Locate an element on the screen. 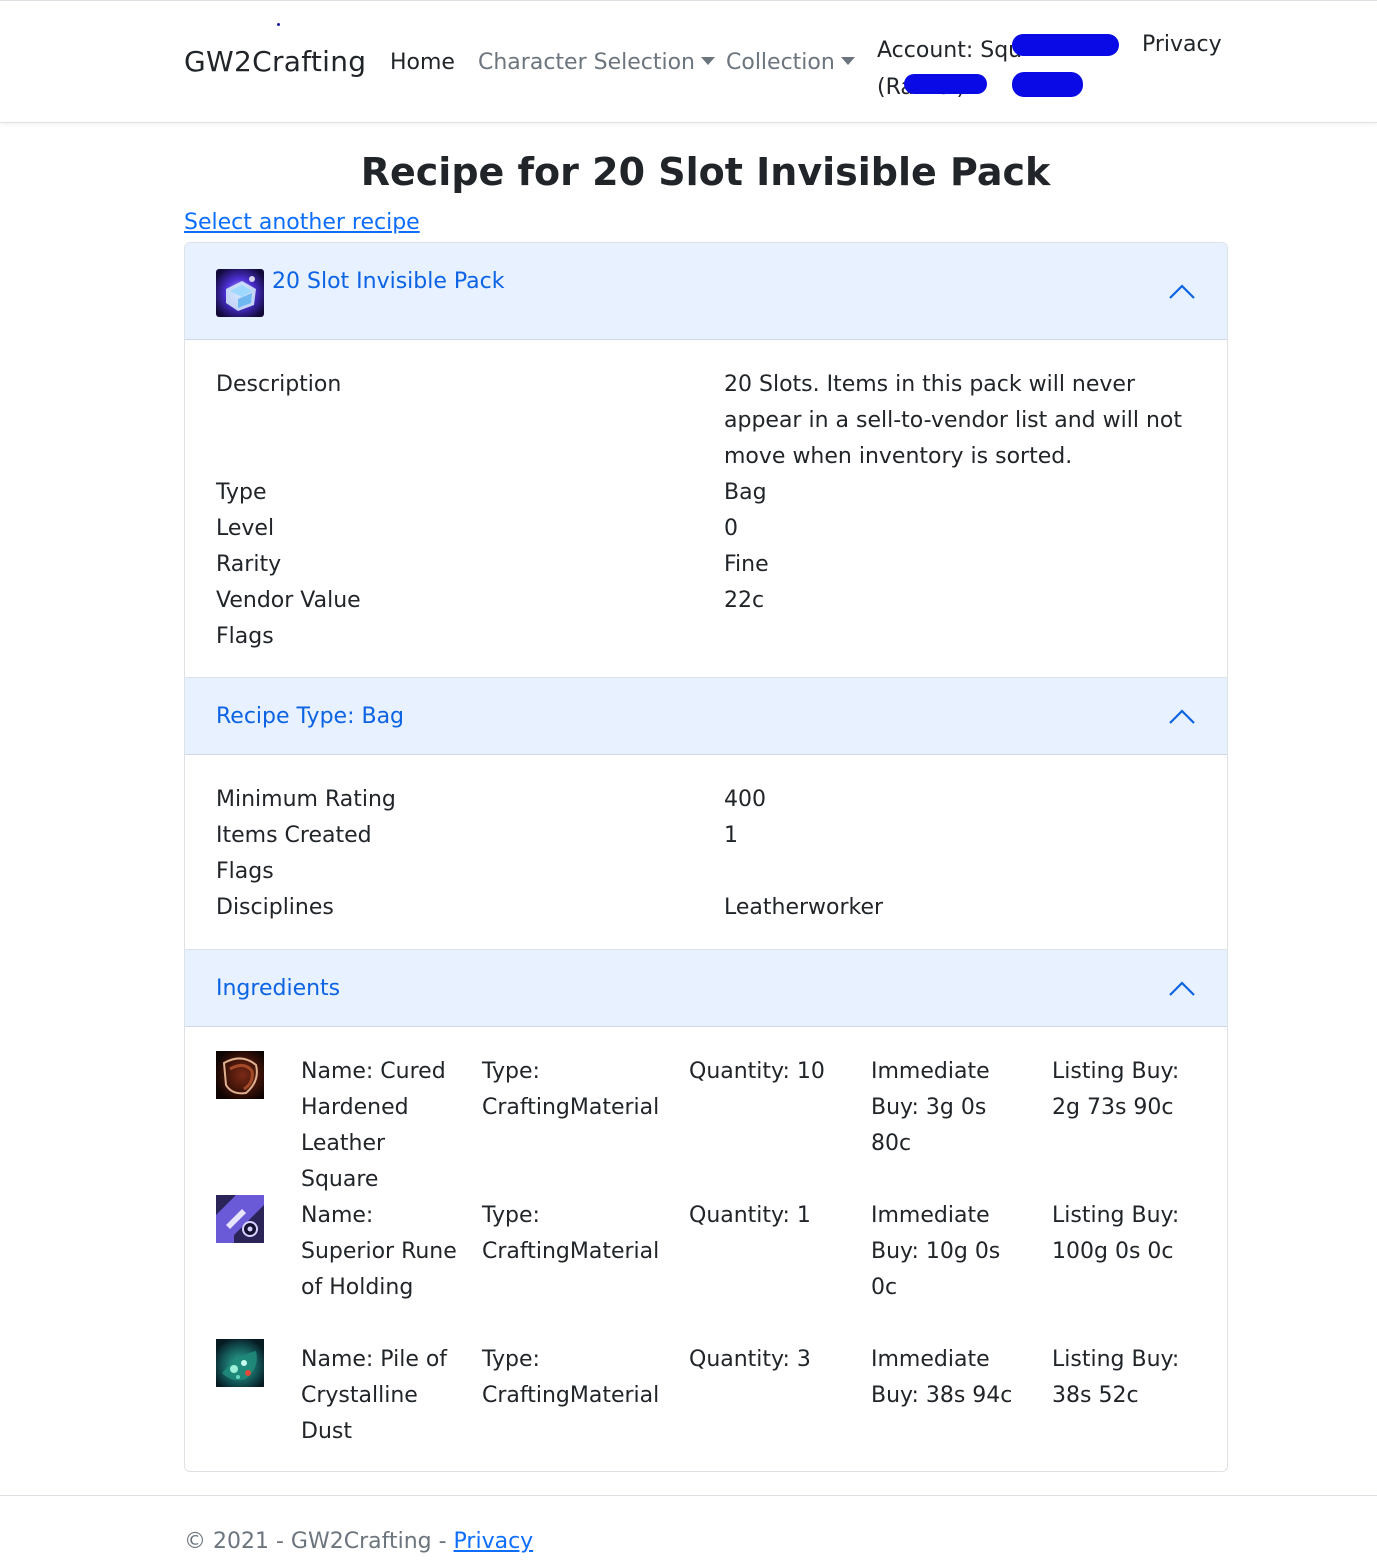 This screenshot has height=1564, width=1377. nav-collection-label: Collection is located at coordinates (780, 62).